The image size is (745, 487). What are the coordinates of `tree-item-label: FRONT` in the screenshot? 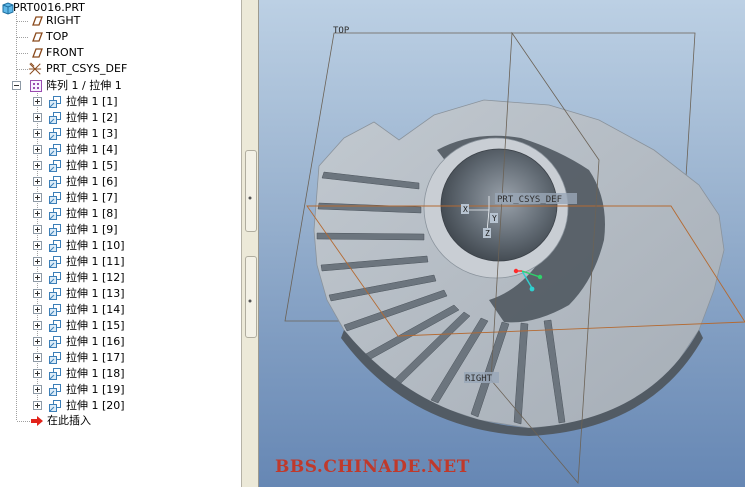 It's located at (65, 52).